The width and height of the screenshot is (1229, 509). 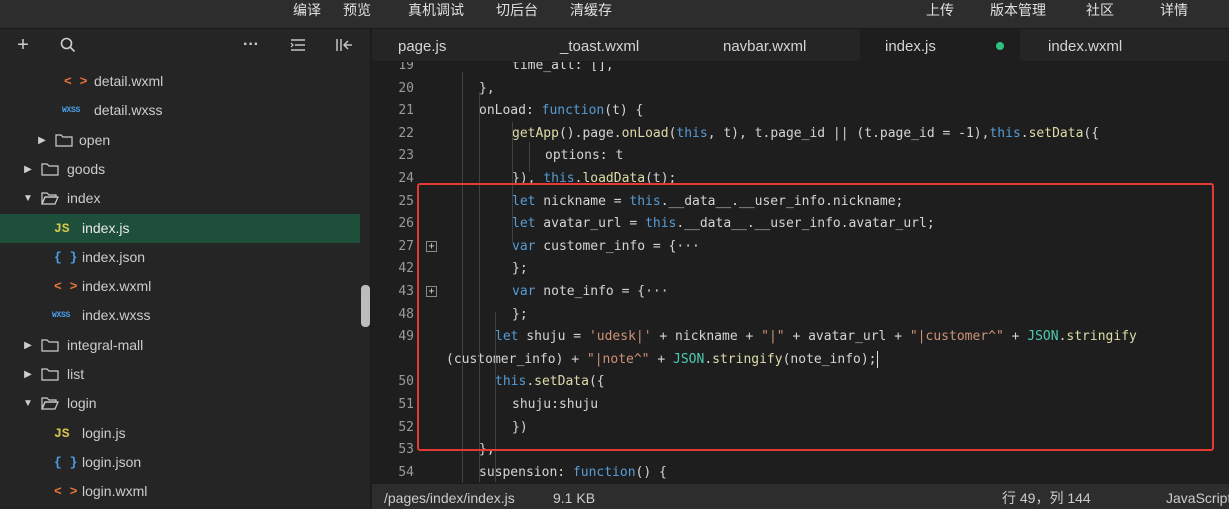 I want to click on tab-navbar-wxml: navbar.wxml, so click(x=777, y=45).